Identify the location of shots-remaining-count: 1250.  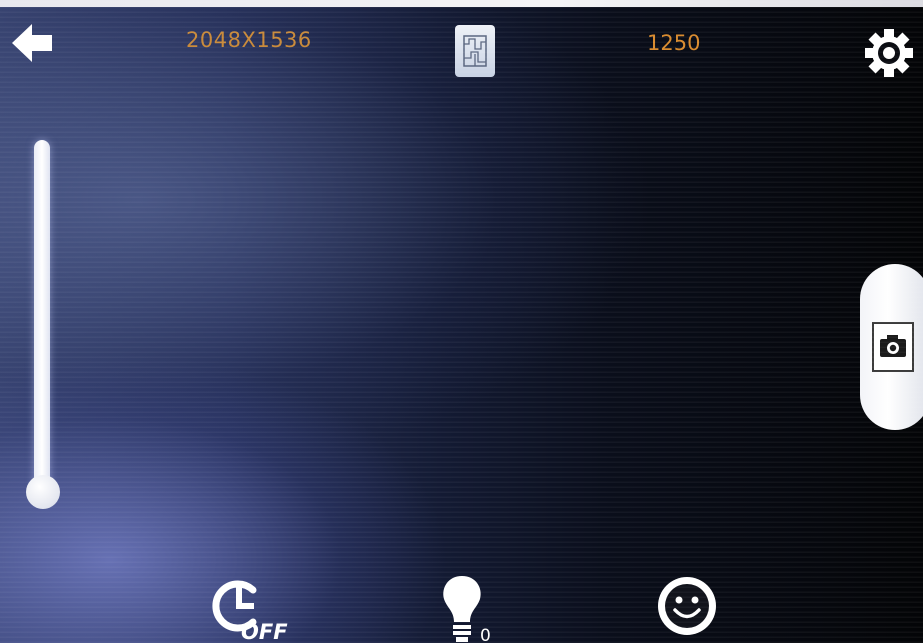
(674, 43).